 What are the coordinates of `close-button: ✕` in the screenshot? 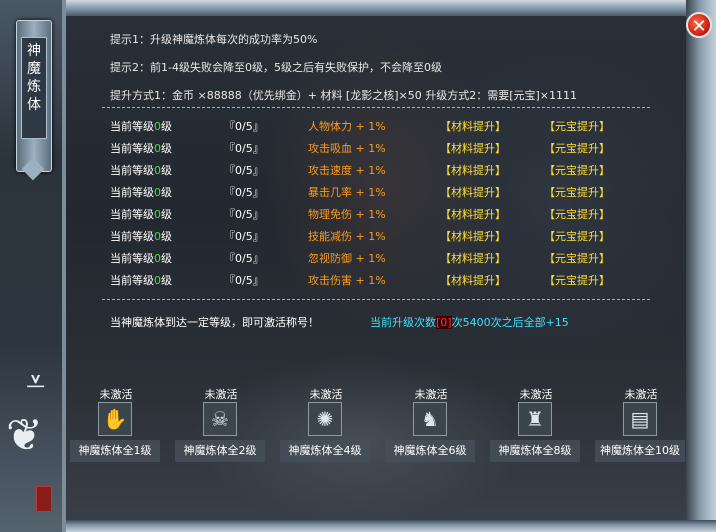 It's located at (699, 25).